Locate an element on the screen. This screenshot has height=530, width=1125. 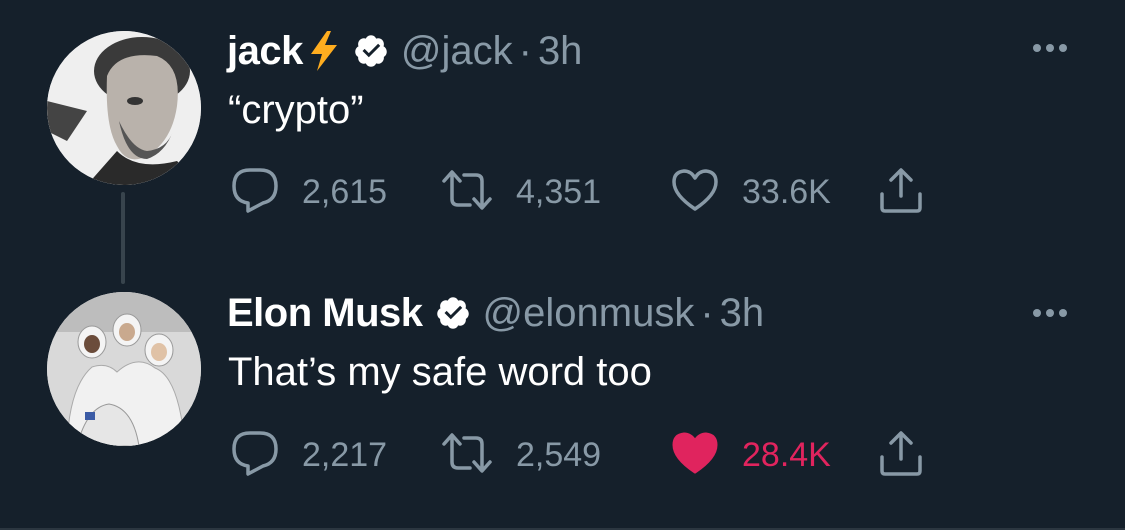
tweet-header: jack @jack · 3h is located at coordinates (404, 51).